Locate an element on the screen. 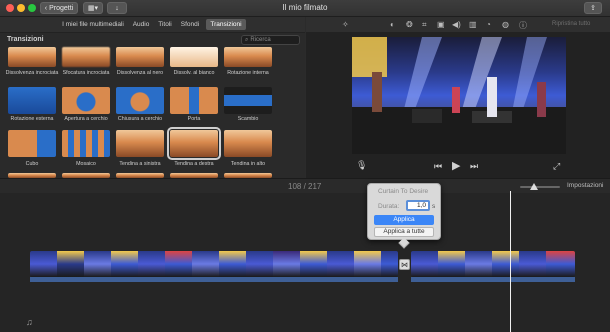 The width and height of the screenshot is (610, 332). duration-value: 1,0 is located at coordinates (421, 205).